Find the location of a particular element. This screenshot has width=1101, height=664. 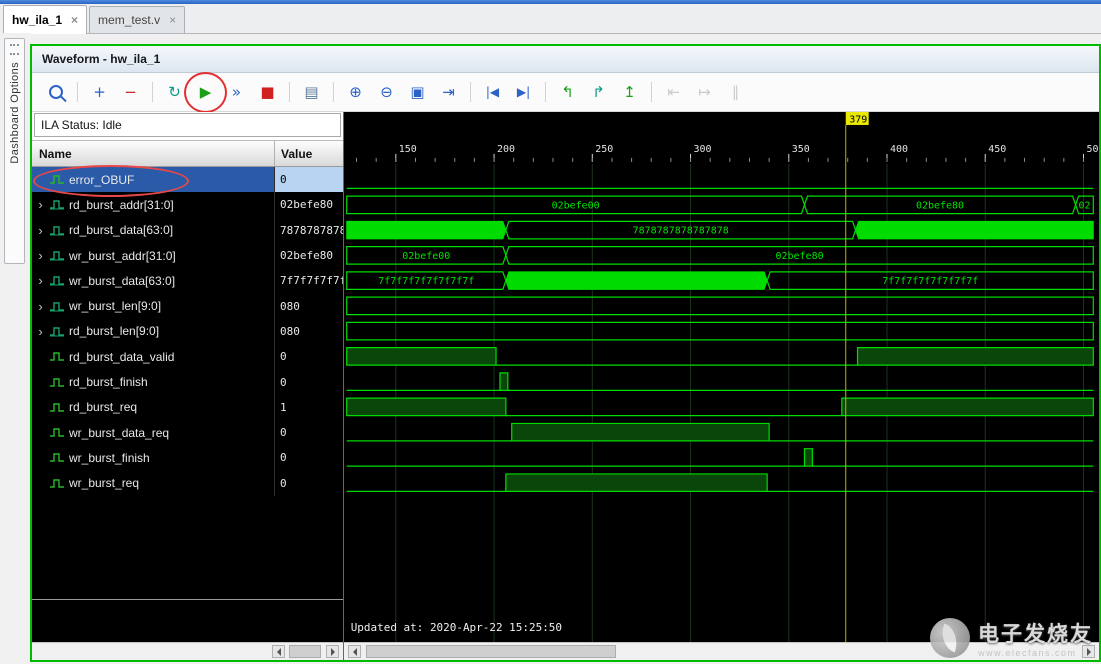

signal-name: wr_burst_req is located at coordinates (104, 483).